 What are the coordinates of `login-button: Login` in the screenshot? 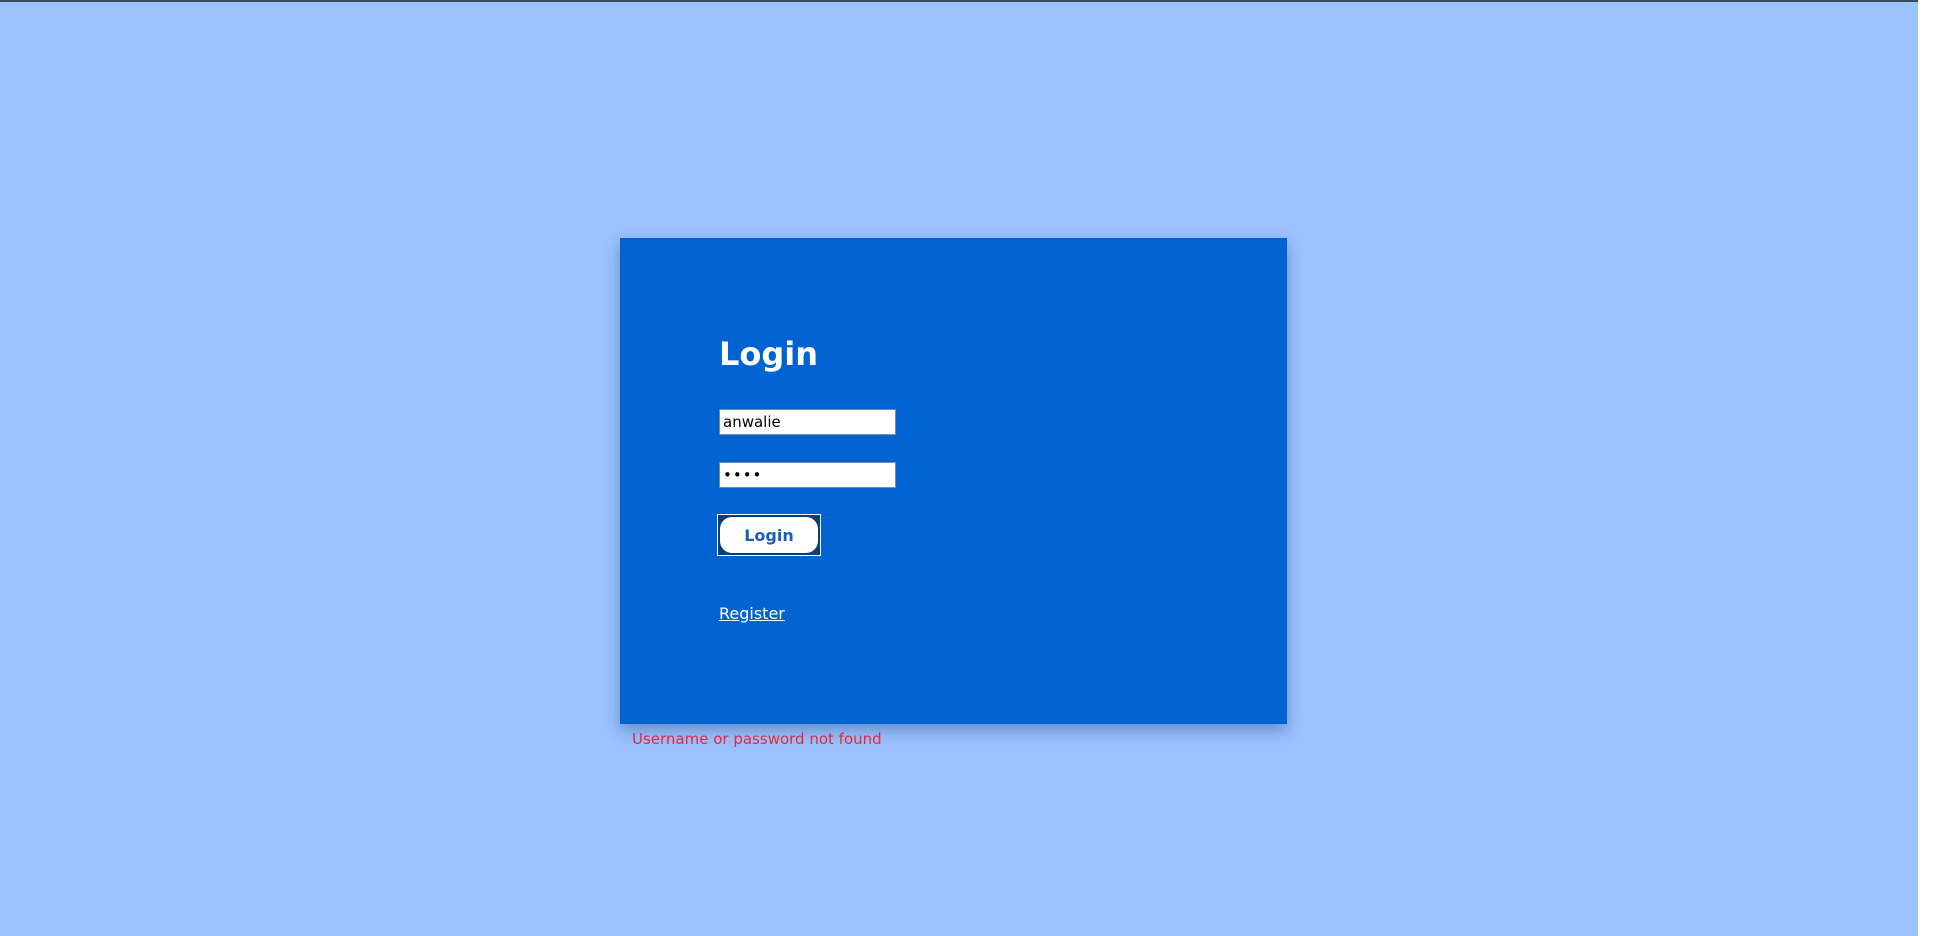 It's located at (769, 535).